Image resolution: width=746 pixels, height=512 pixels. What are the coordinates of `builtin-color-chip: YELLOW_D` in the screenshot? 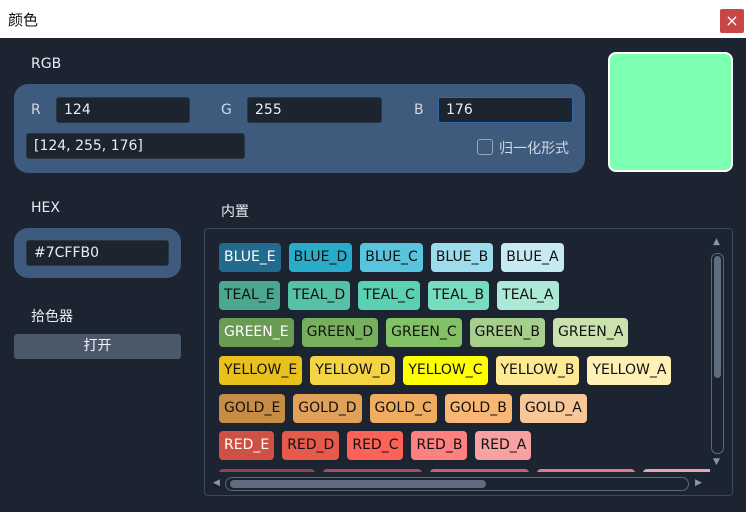 It's located at (353, 370).